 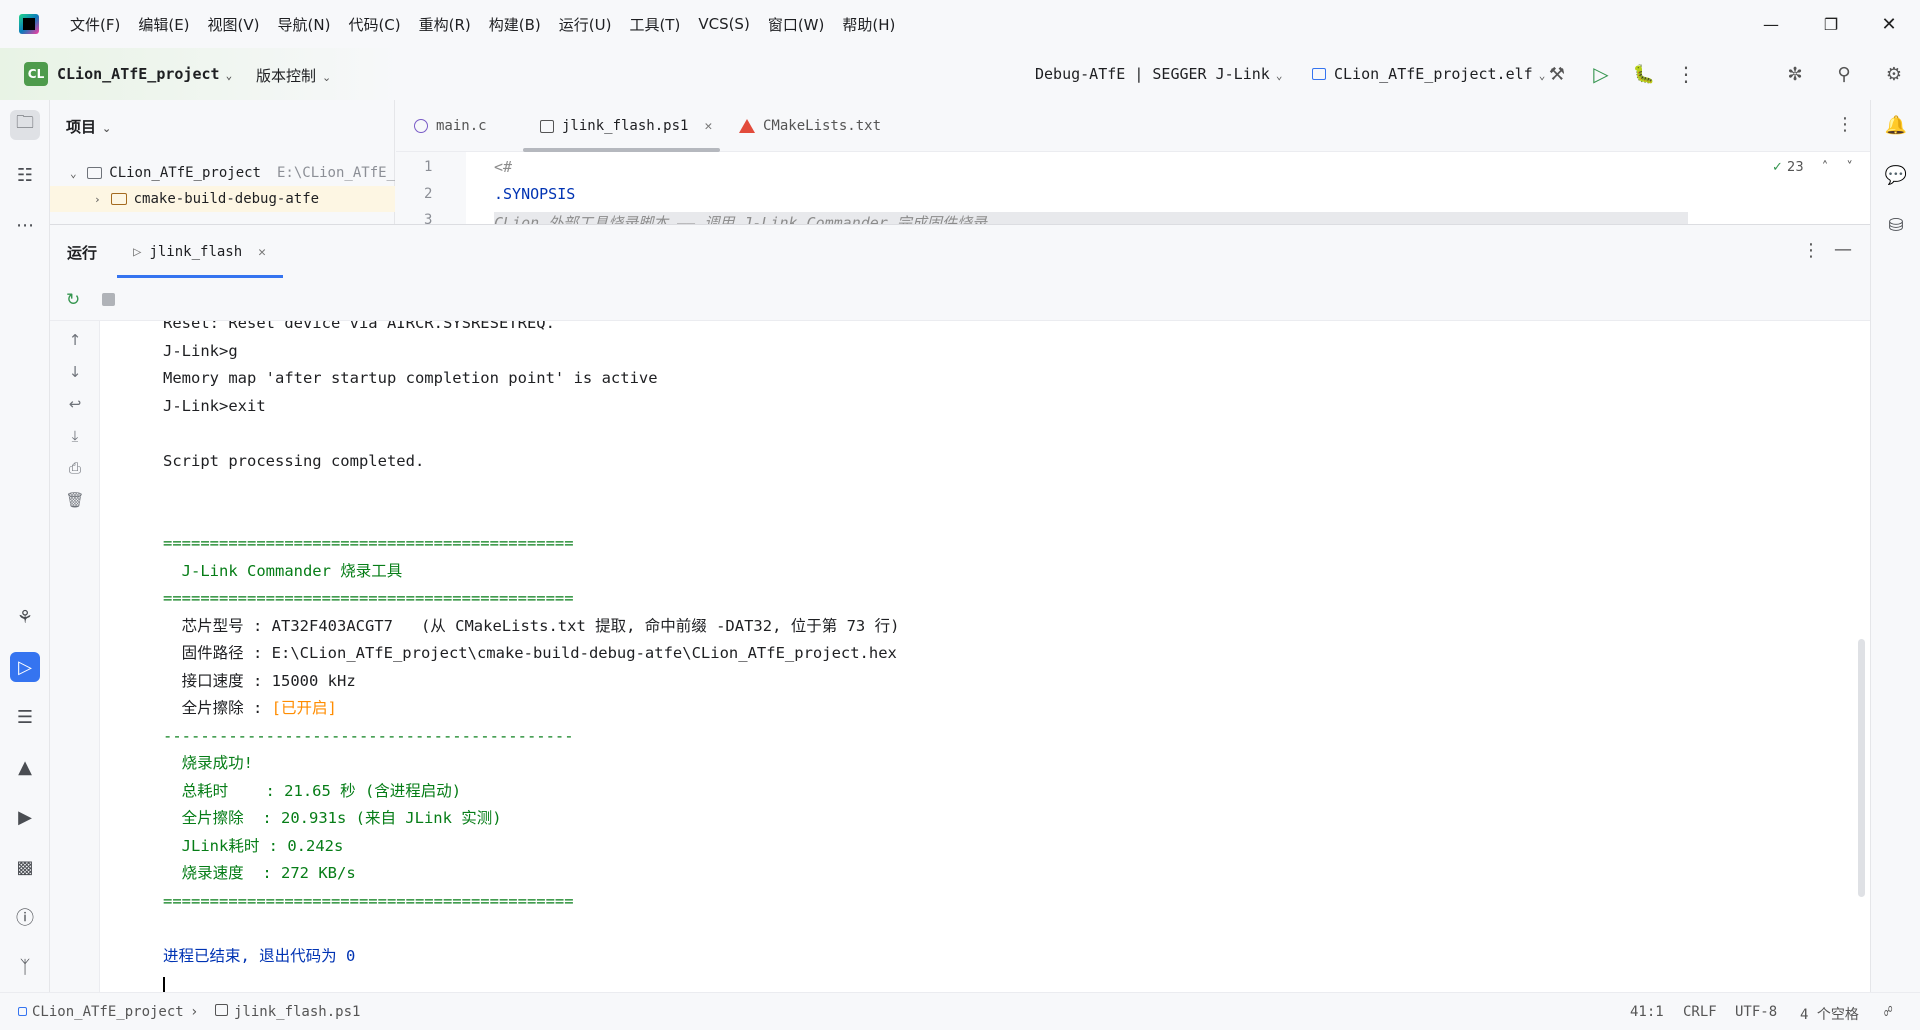 What do you see at coordinates (75, 500) in the screenshot?
I see `trash-icon: 🗑` at bounding box center [75, 500].